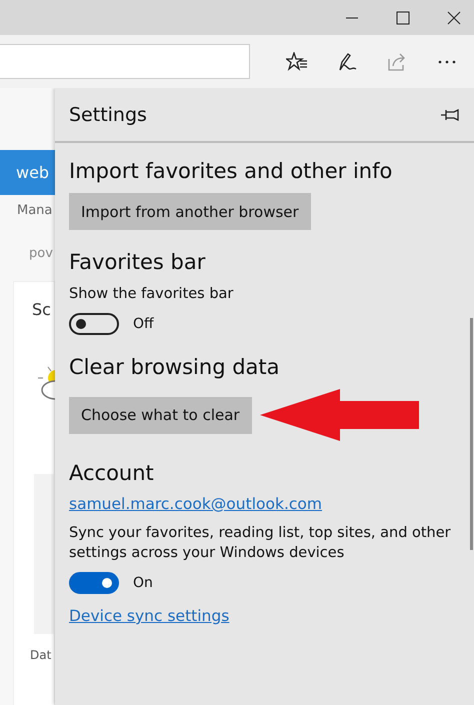  I want to click on favorites-star-icon, so click(297, 62).